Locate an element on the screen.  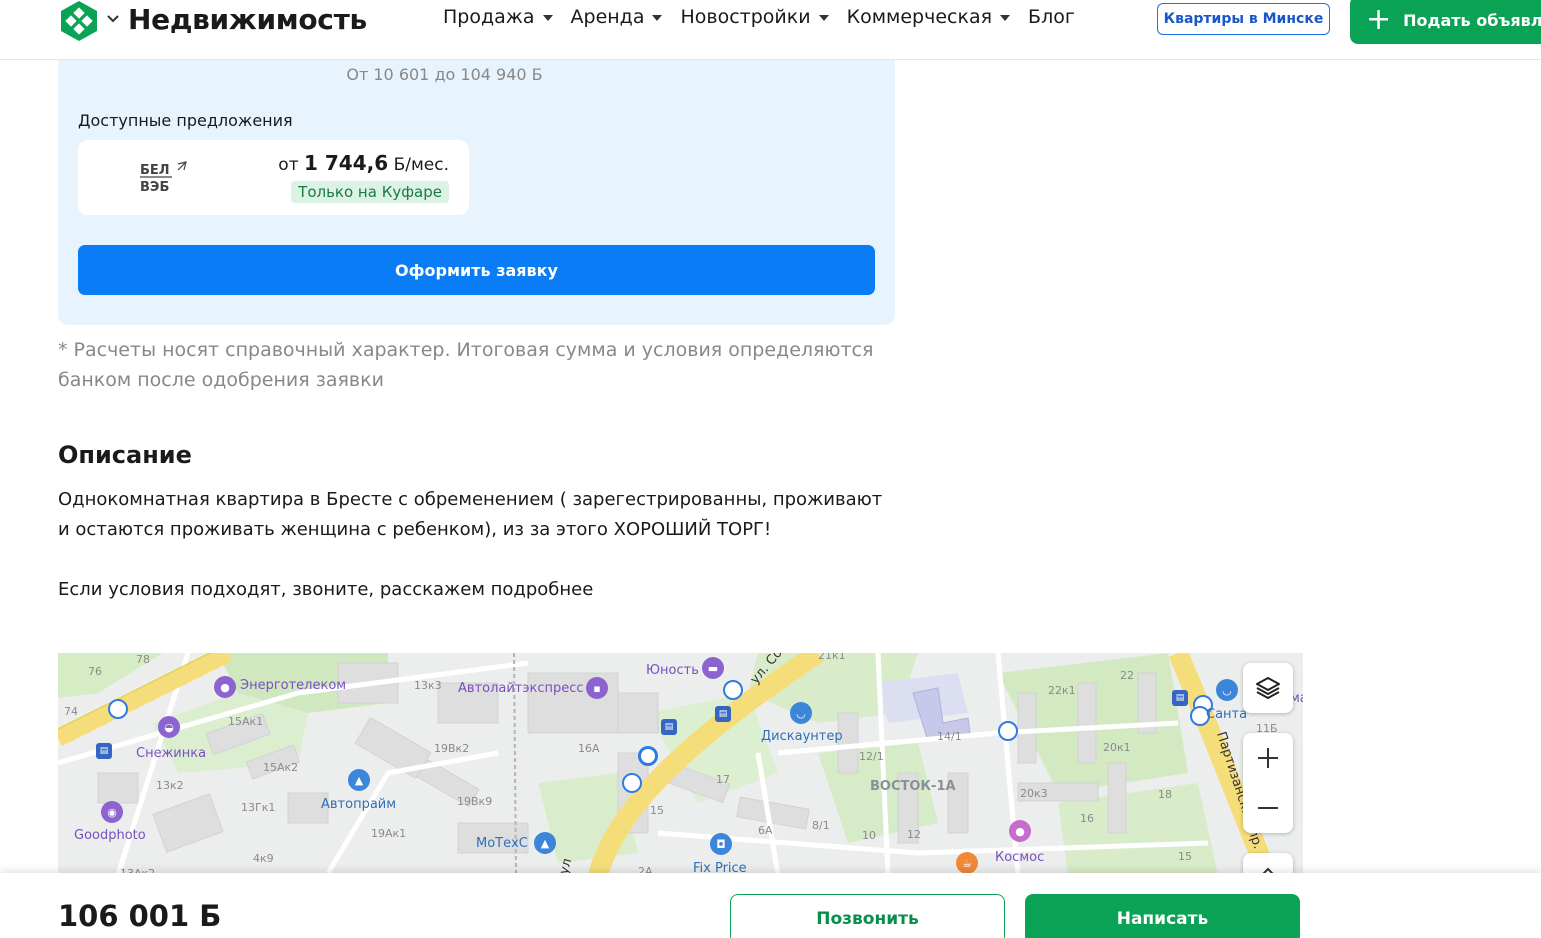
poi-store-icon: ◡ is located at coordinates (1227, 690).